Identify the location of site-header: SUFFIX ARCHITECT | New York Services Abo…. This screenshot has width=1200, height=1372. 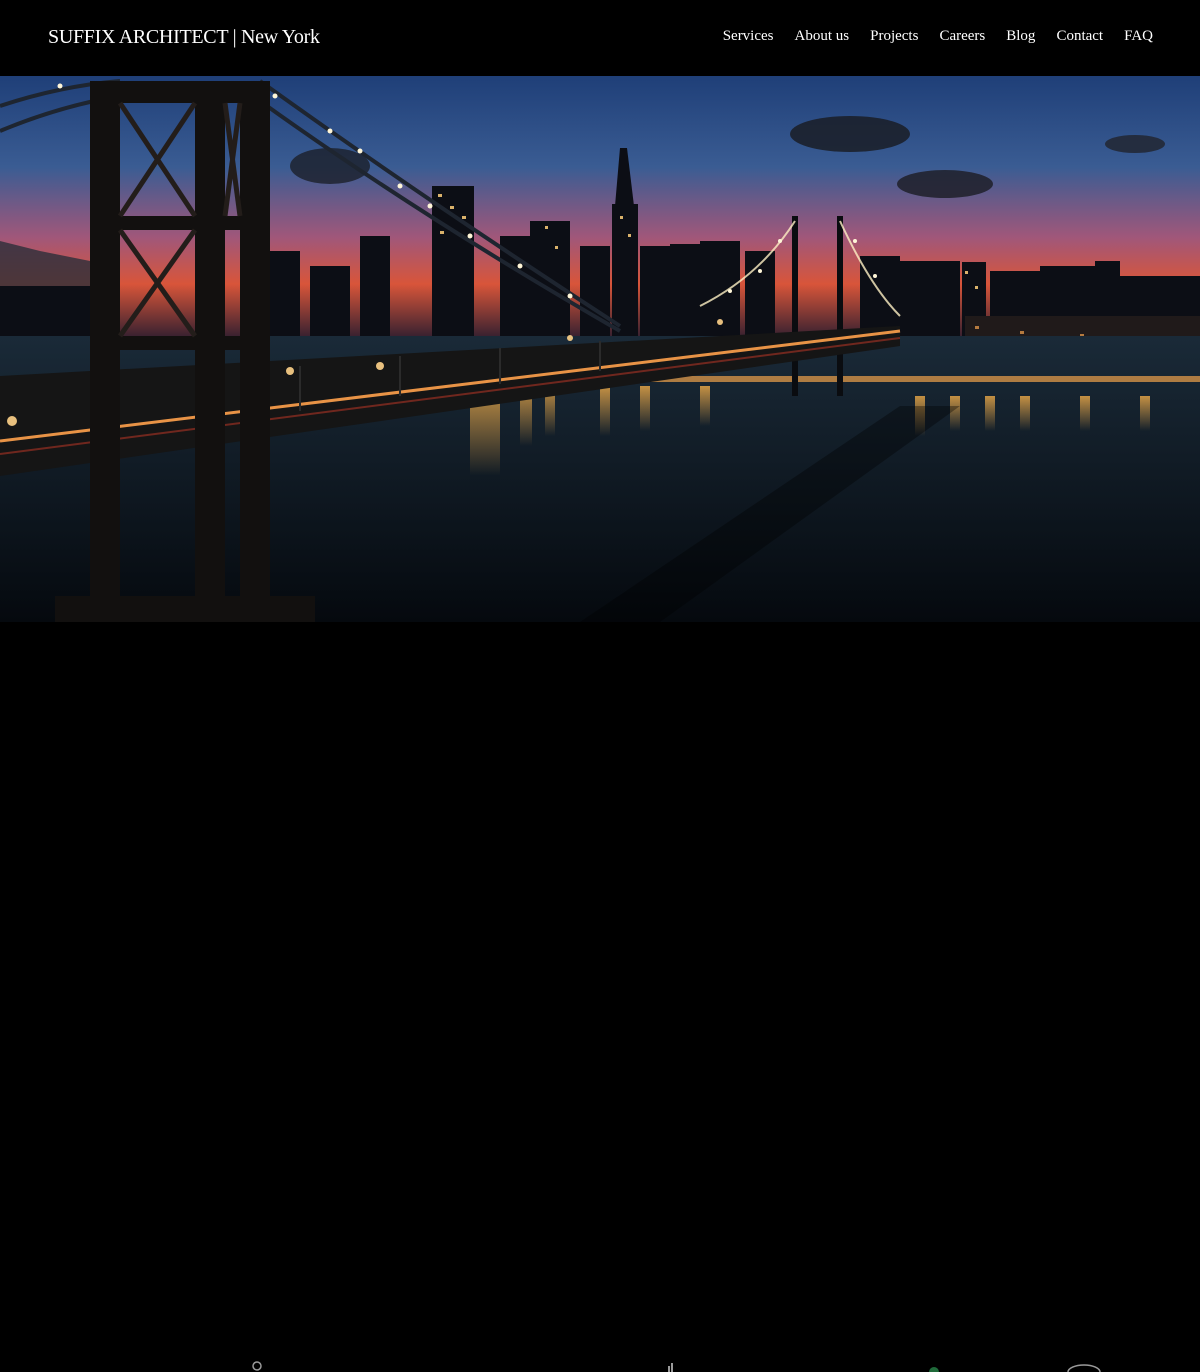
(600, 38).